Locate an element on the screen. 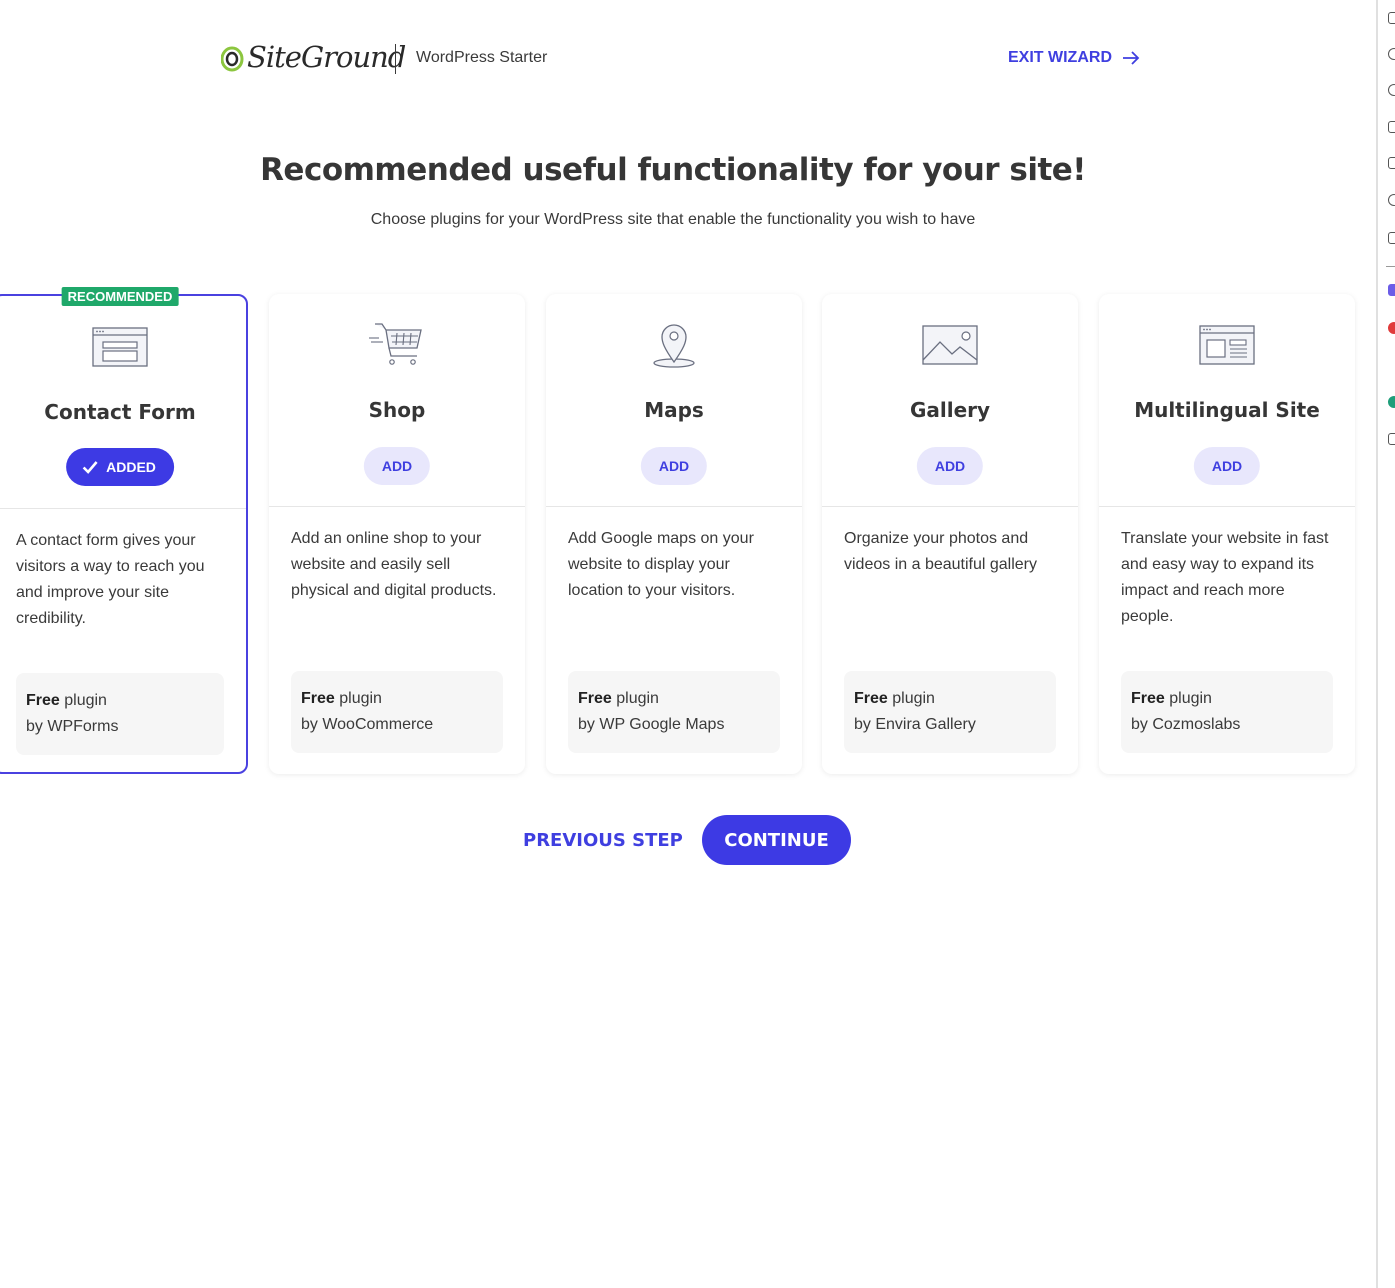 Image resolution: width=1395 pixels, height=1288 pixels. added-button: ADDED is located at coordinates (120, 467).